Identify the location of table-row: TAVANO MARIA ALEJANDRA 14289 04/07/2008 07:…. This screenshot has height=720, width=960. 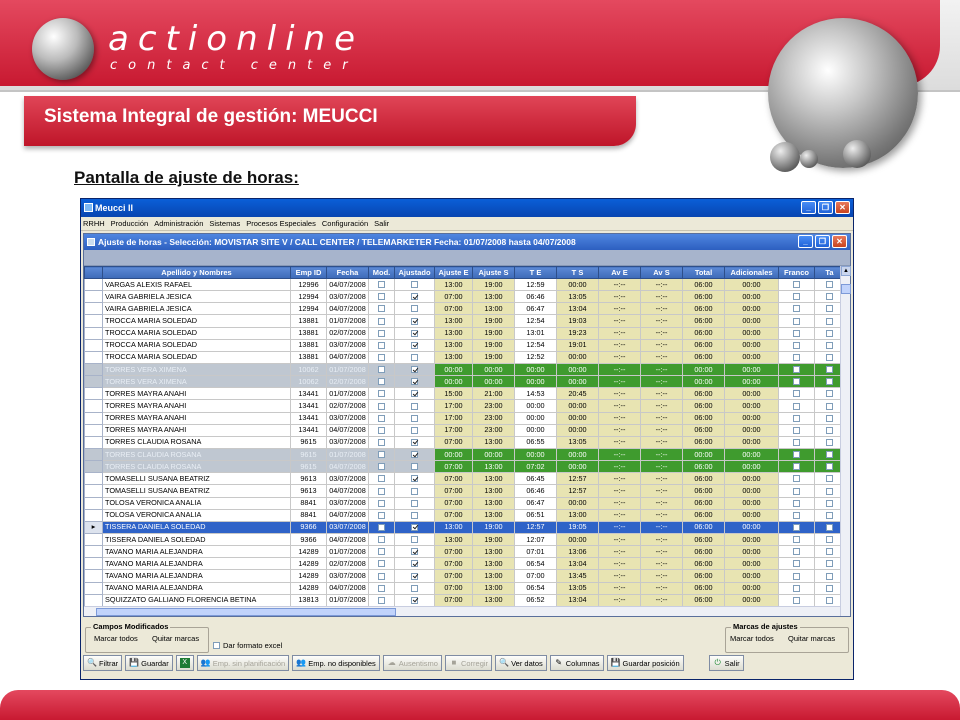
(464, 588).